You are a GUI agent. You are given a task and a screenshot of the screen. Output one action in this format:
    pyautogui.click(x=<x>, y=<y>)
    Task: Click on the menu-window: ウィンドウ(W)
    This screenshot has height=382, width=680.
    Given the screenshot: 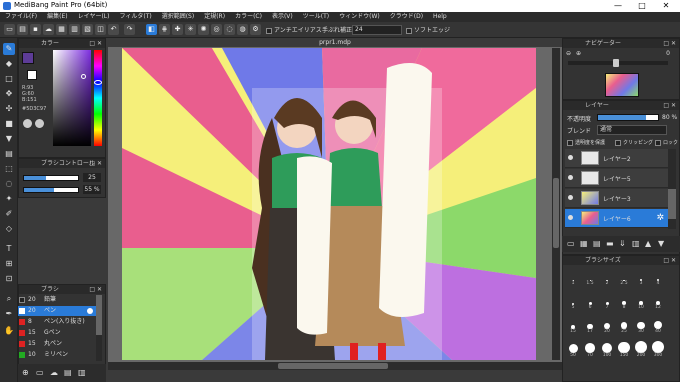 What is the action you would take?
    pyautogui.click(x=359, y=17)
    